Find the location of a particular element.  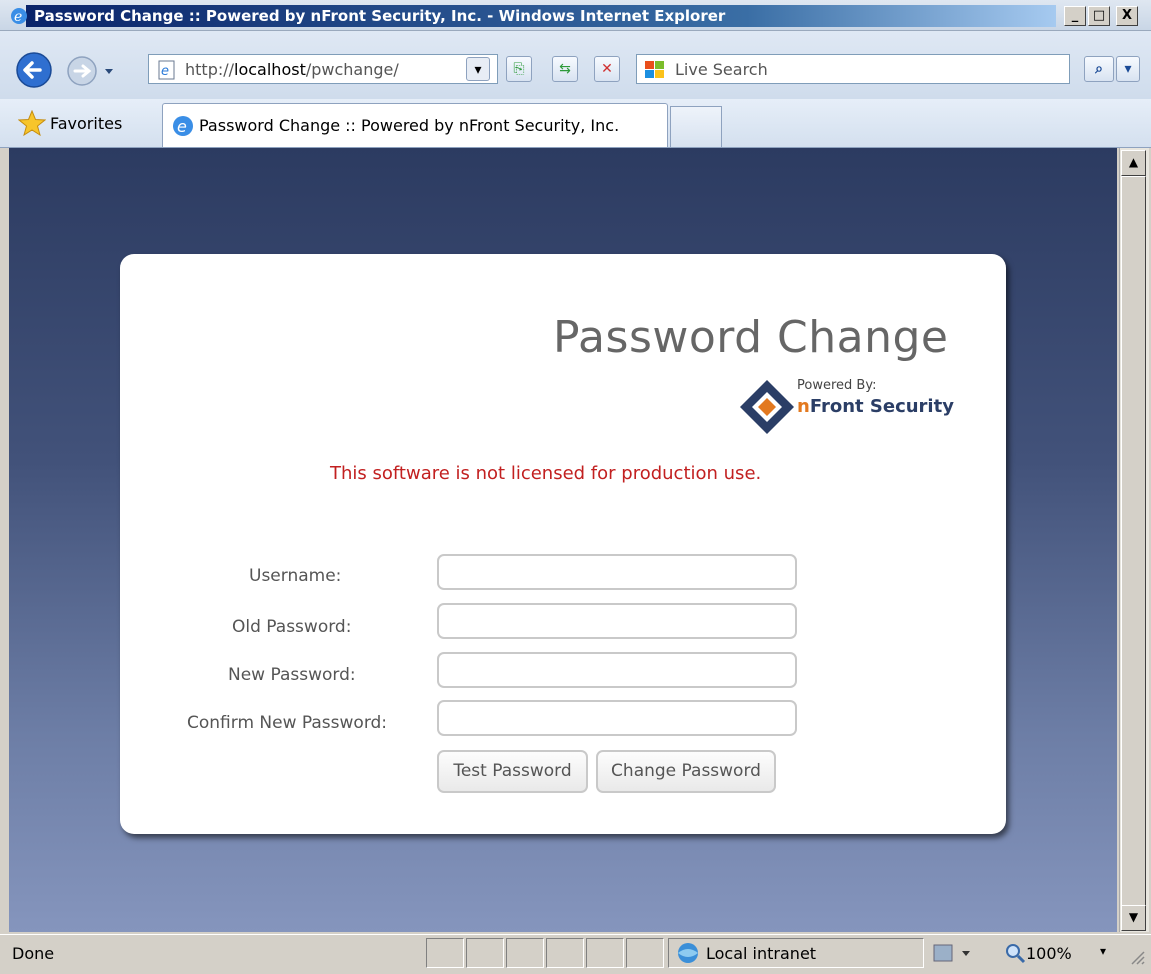

compatibility-view-icon: ⎘ is located at coordinates (519, 69).